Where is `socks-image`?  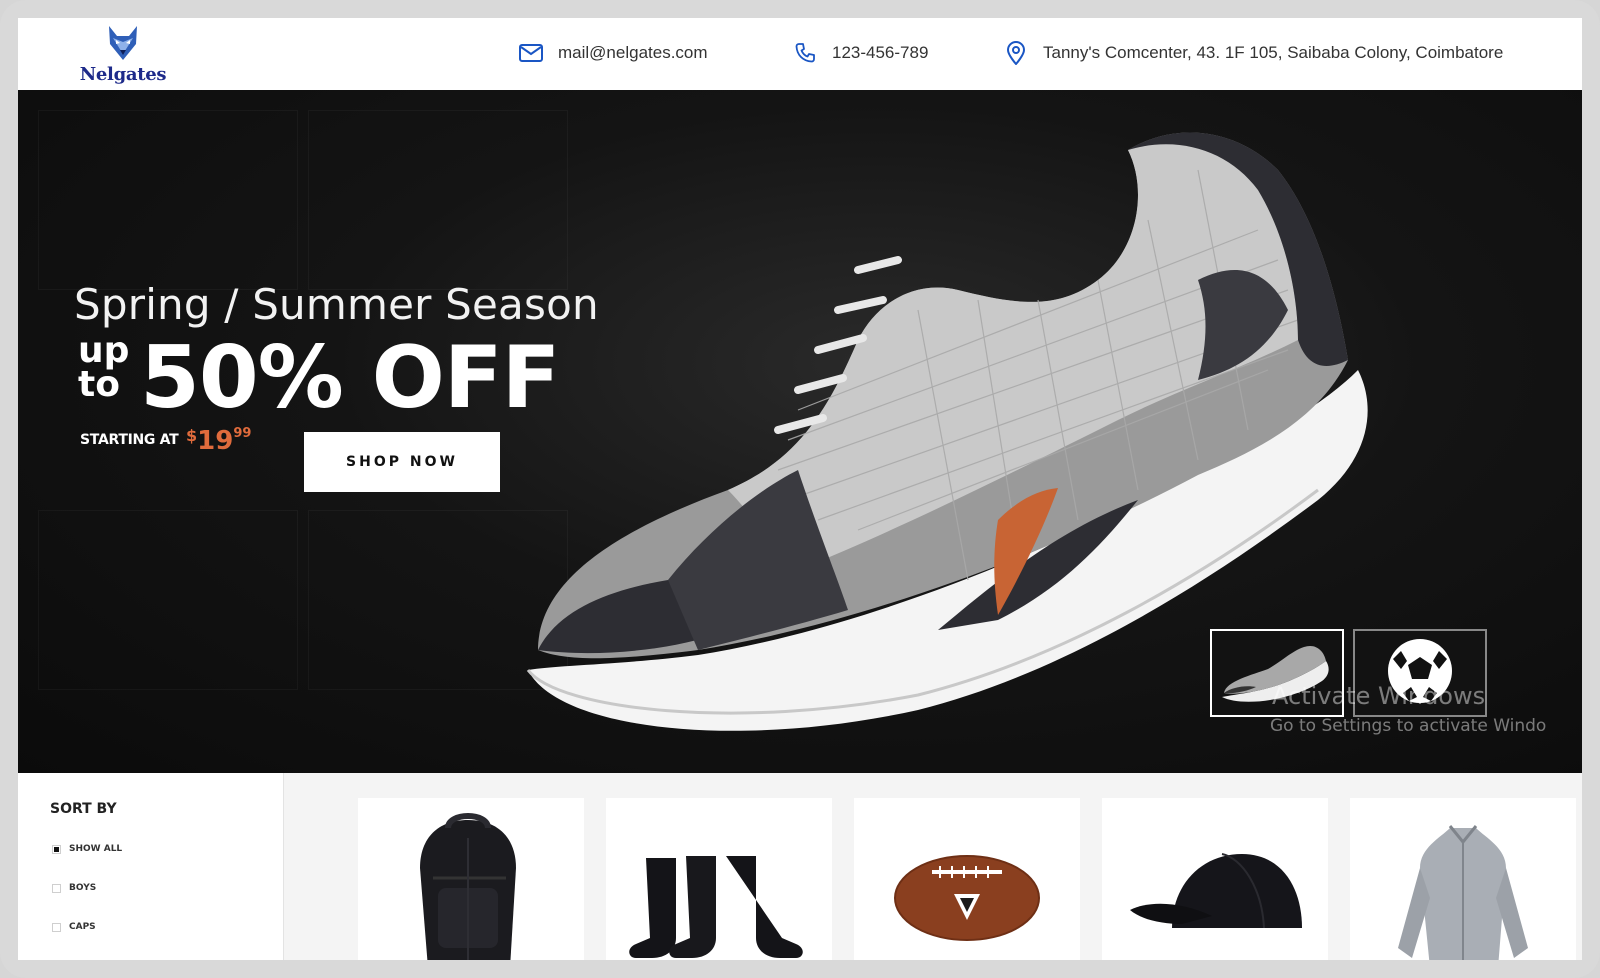 socks-image is located at coordinates (716, 907).